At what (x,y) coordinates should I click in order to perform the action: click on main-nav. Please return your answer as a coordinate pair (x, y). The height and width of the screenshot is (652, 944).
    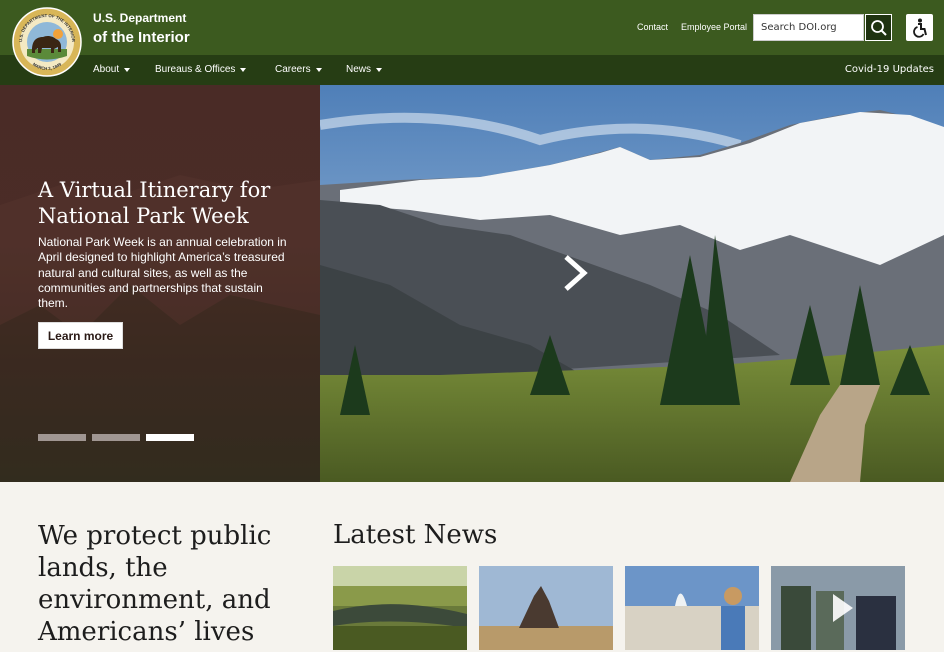
    Looking at the image, I should click on (472, 70).